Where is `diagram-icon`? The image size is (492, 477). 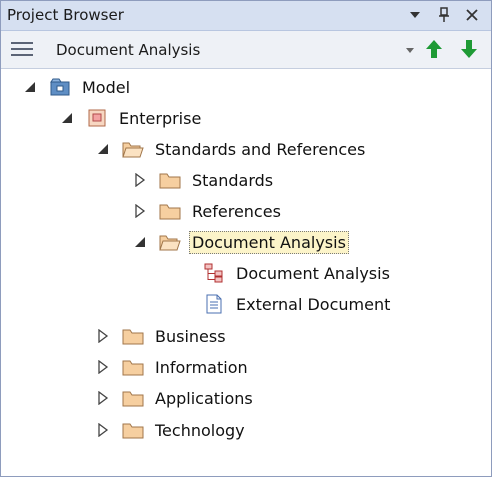 diagram-icon is located at coordinates (214, 273).